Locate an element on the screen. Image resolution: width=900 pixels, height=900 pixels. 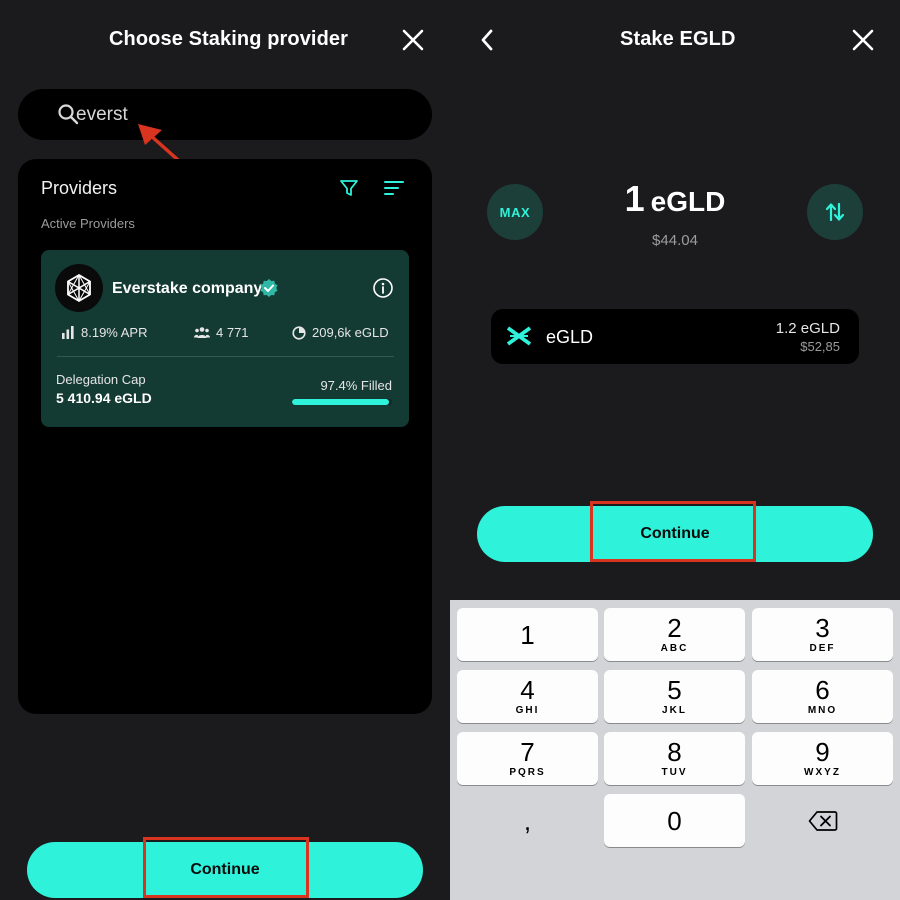
filled-label: 97.4% Filled is located at coordinates (356, 385).